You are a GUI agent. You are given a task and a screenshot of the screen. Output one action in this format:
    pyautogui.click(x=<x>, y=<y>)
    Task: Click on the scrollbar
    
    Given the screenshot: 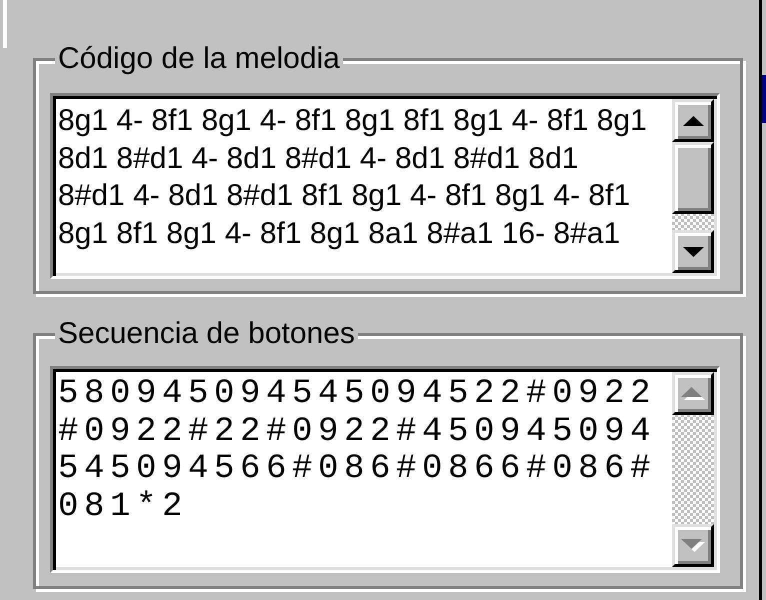 What is the action you would take?
    pyautogui.click(x=693, y=186)
    